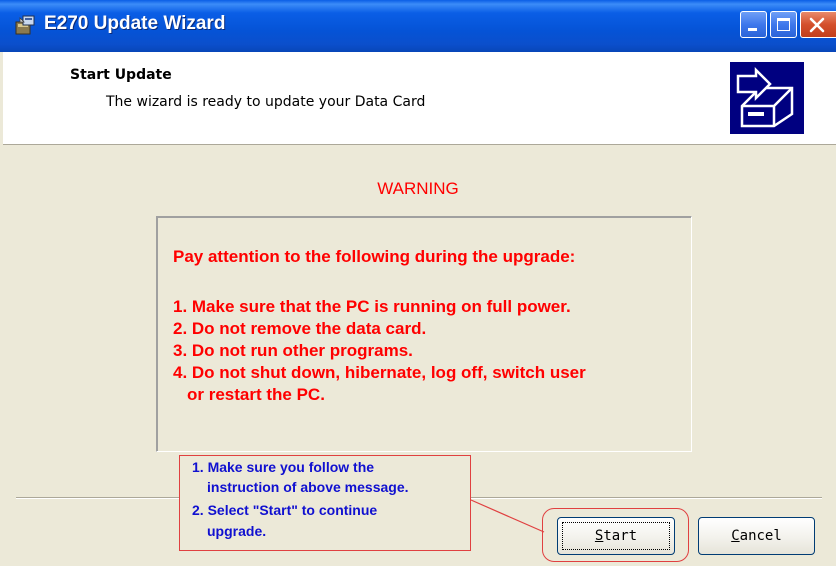  I want to click on start-button: Start, so click(616, 536).